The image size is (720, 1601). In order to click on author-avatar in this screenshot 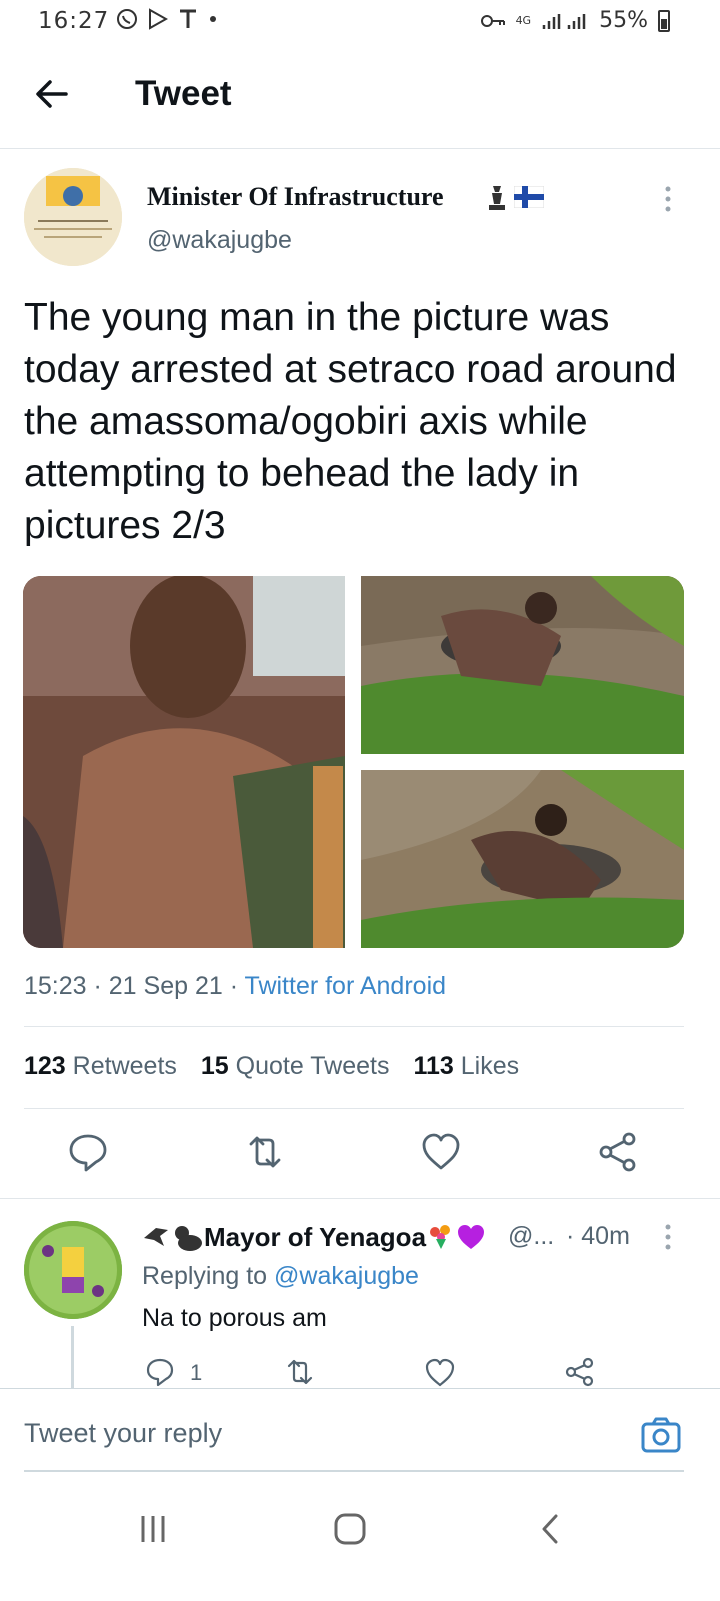, I will do `click(73, 217)`.